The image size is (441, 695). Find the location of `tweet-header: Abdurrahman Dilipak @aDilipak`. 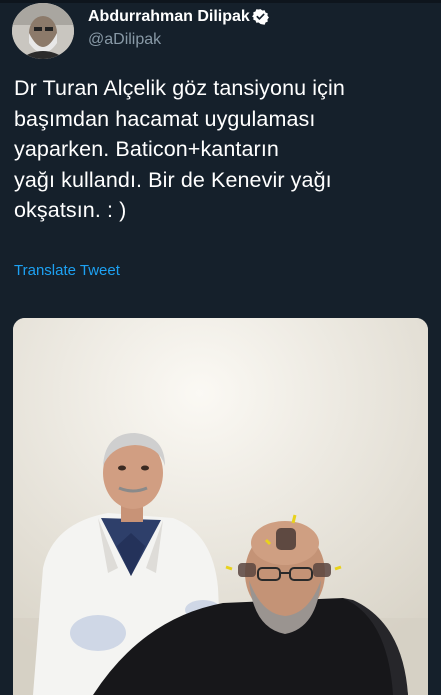

tweet-header: Abdurrahman Dilipak @aDilipak is located at coordinates (220, 32).